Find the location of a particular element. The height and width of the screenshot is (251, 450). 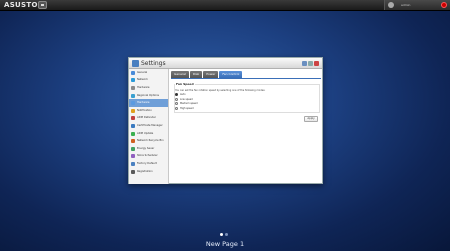

sidebar-item: Regional Options is located at coordinates (148, 96).